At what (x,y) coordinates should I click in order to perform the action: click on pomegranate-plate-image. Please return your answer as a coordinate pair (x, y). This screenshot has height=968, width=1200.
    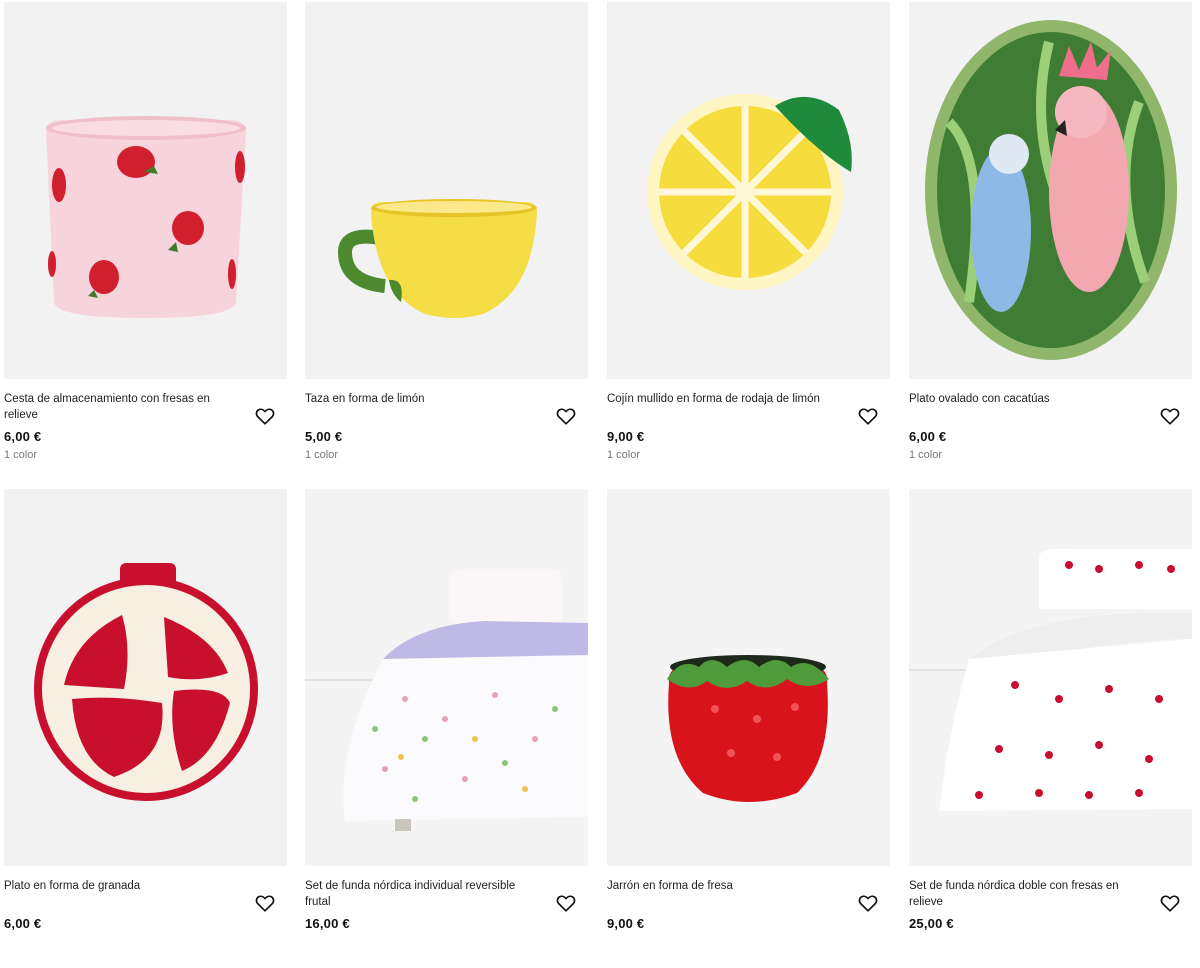
    Looking at the image, I should click on (145, 677).